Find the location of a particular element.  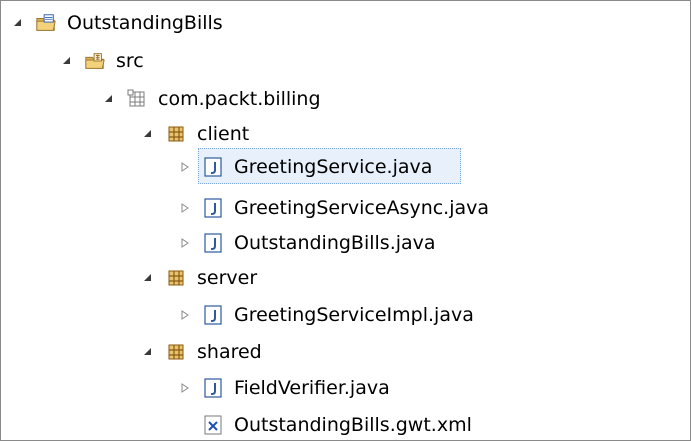

tree-item-greetingserviceasync-java: GreetingServiceAsync.java is located at coordinates (333, 208).